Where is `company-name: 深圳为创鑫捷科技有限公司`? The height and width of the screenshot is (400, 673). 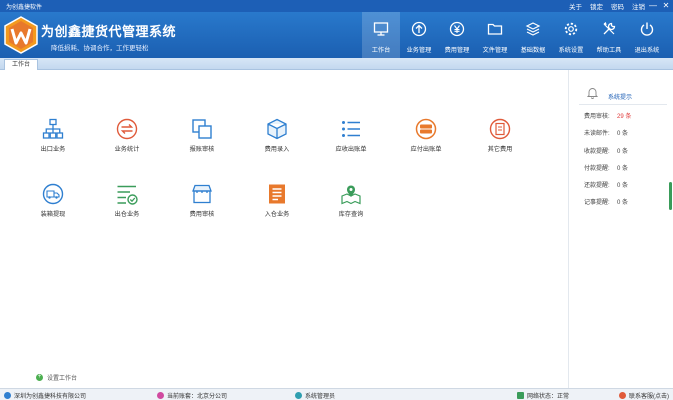 company-name: 深圳为创鑫捷科技有限公司 is located at coordinates (50, 397).